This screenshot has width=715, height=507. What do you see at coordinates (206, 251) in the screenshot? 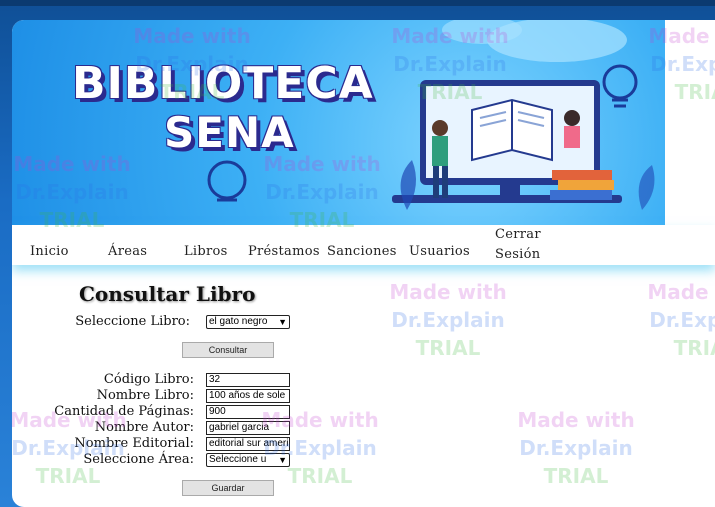
I see `nav-item-libros: Libros` at bounding box center [206, 251].